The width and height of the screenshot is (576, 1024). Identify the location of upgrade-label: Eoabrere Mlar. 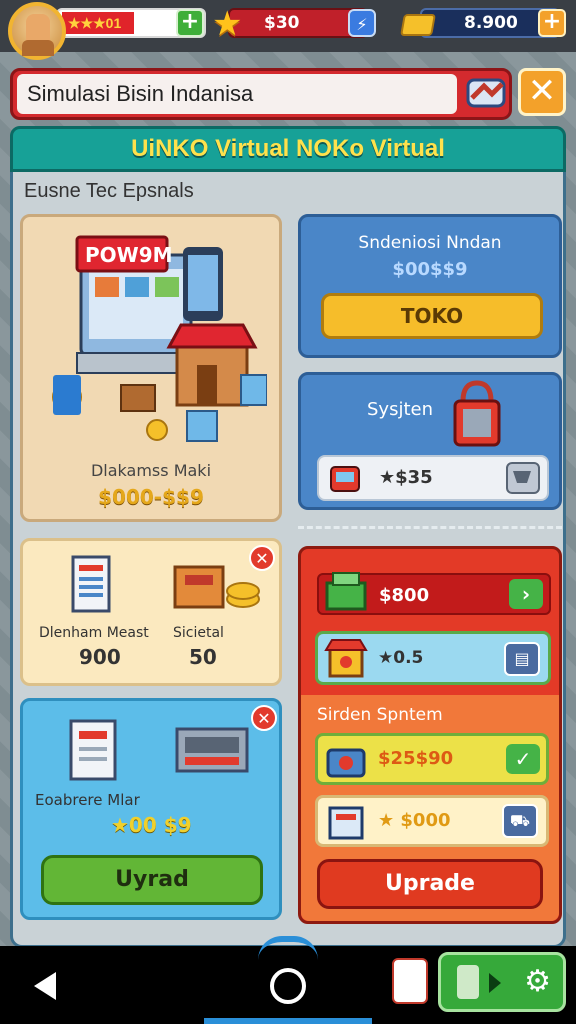
(87, 800).